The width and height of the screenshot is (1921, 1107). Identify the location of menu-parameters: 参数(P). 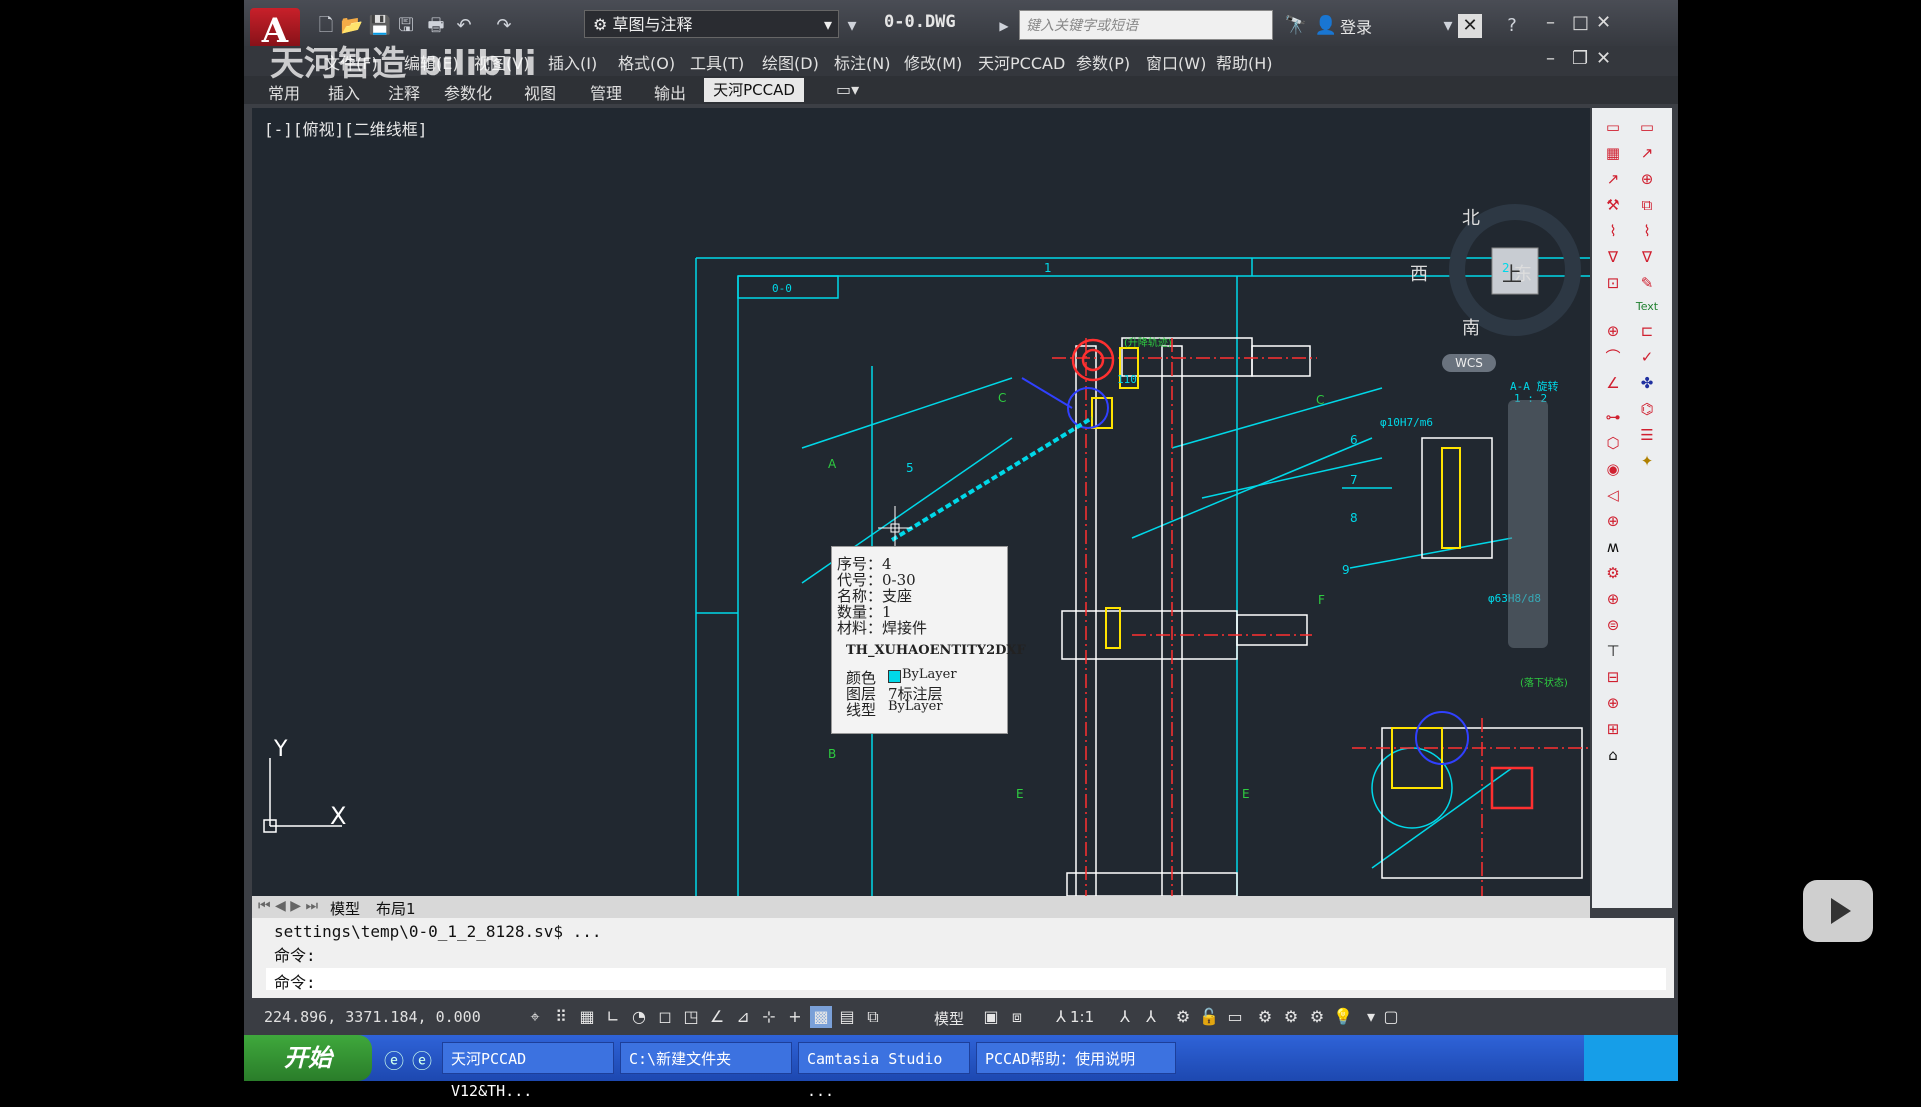
(1103, 62).